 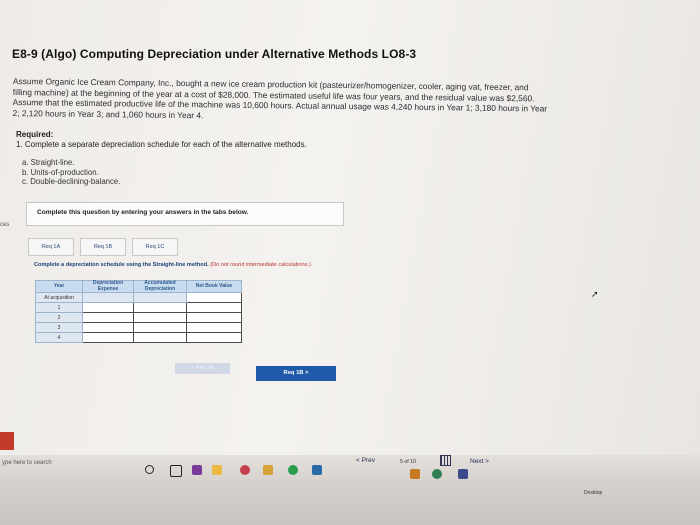 I want to click on app-icon-teal, so click(x=437, y=474).